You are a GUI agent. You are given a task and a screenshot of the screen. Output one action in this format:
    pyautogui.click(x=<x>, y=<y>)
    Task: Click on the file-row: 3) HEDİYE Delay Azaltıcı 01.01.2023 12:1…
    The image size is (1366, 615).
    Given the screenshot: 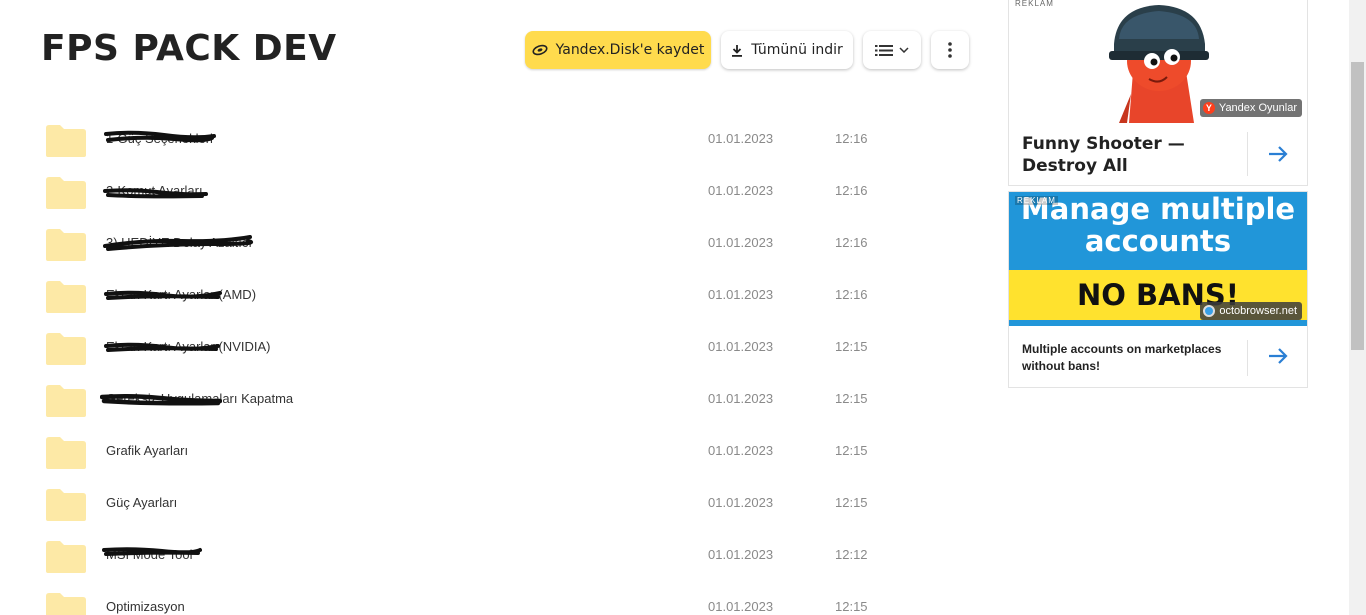 What is the action you would take?
    pyautogui.click(x=495, y=242)
    